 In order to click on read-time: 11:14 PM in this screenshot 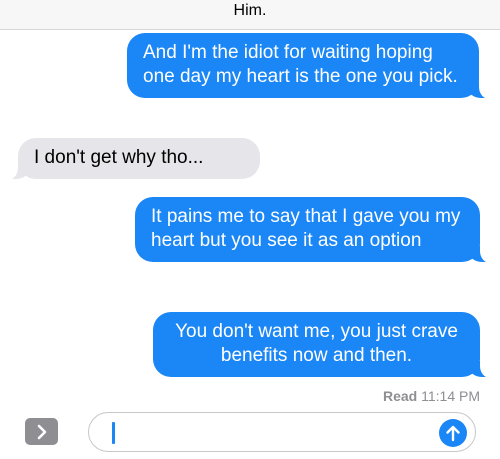, I will do `click(450, 396)`.